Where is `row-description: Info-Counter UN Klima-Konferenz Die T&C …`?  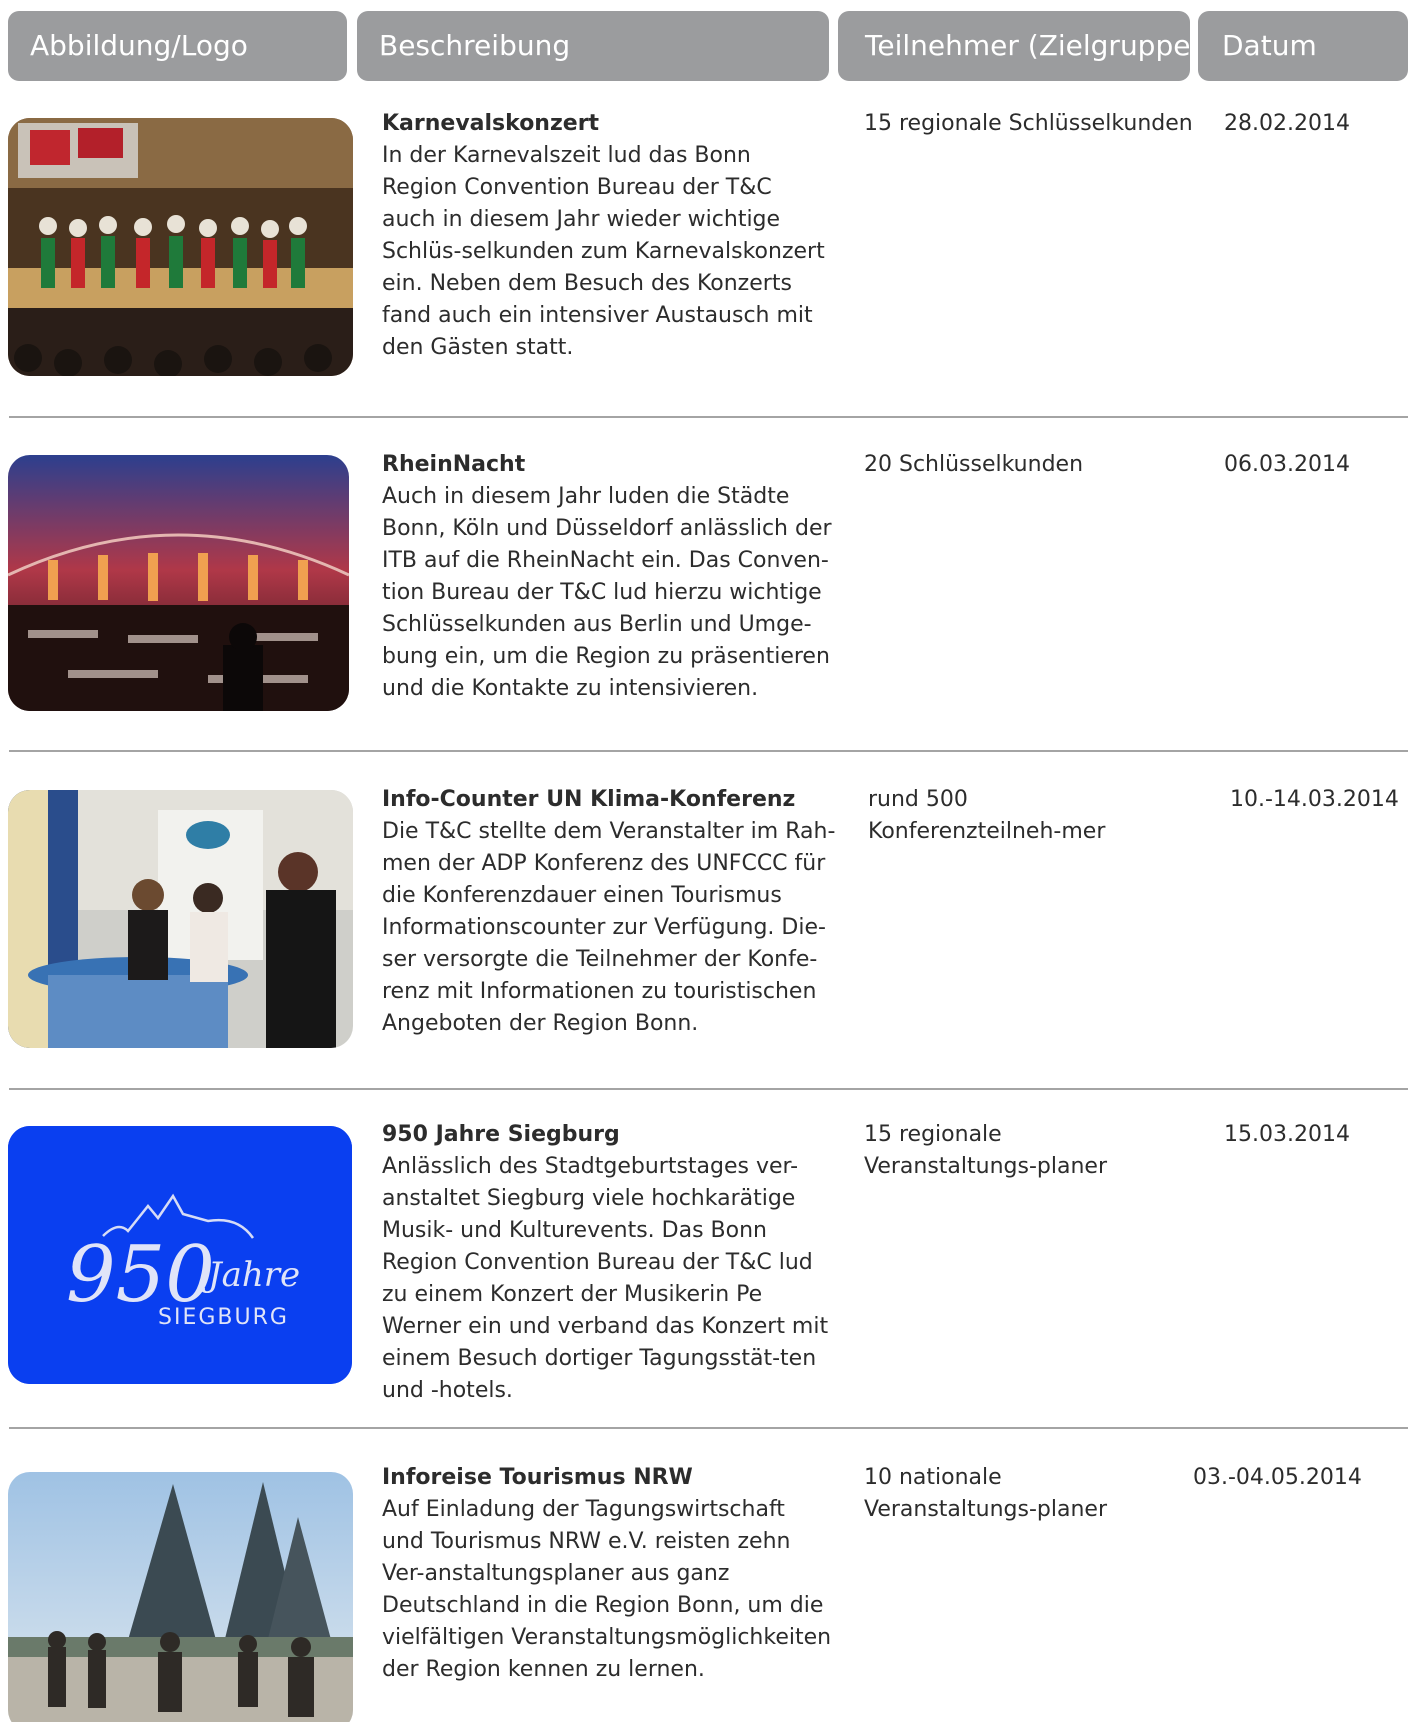 row-description: Info-Counter UN Klima-Konferenz Die T&C … is located at coordinates (617, 912).